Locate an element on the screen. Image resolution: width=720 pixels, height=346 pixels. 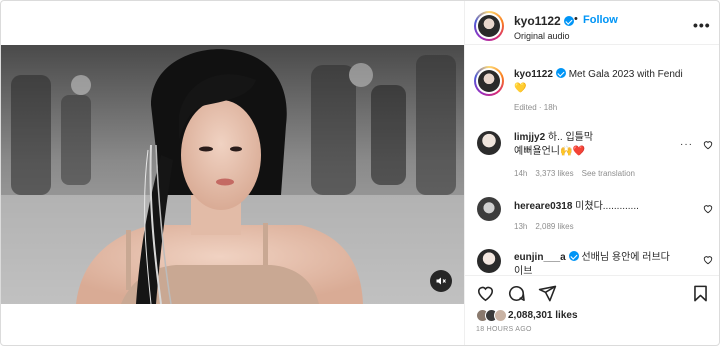
follow-button: Follow is located at coordinates (600, 20).